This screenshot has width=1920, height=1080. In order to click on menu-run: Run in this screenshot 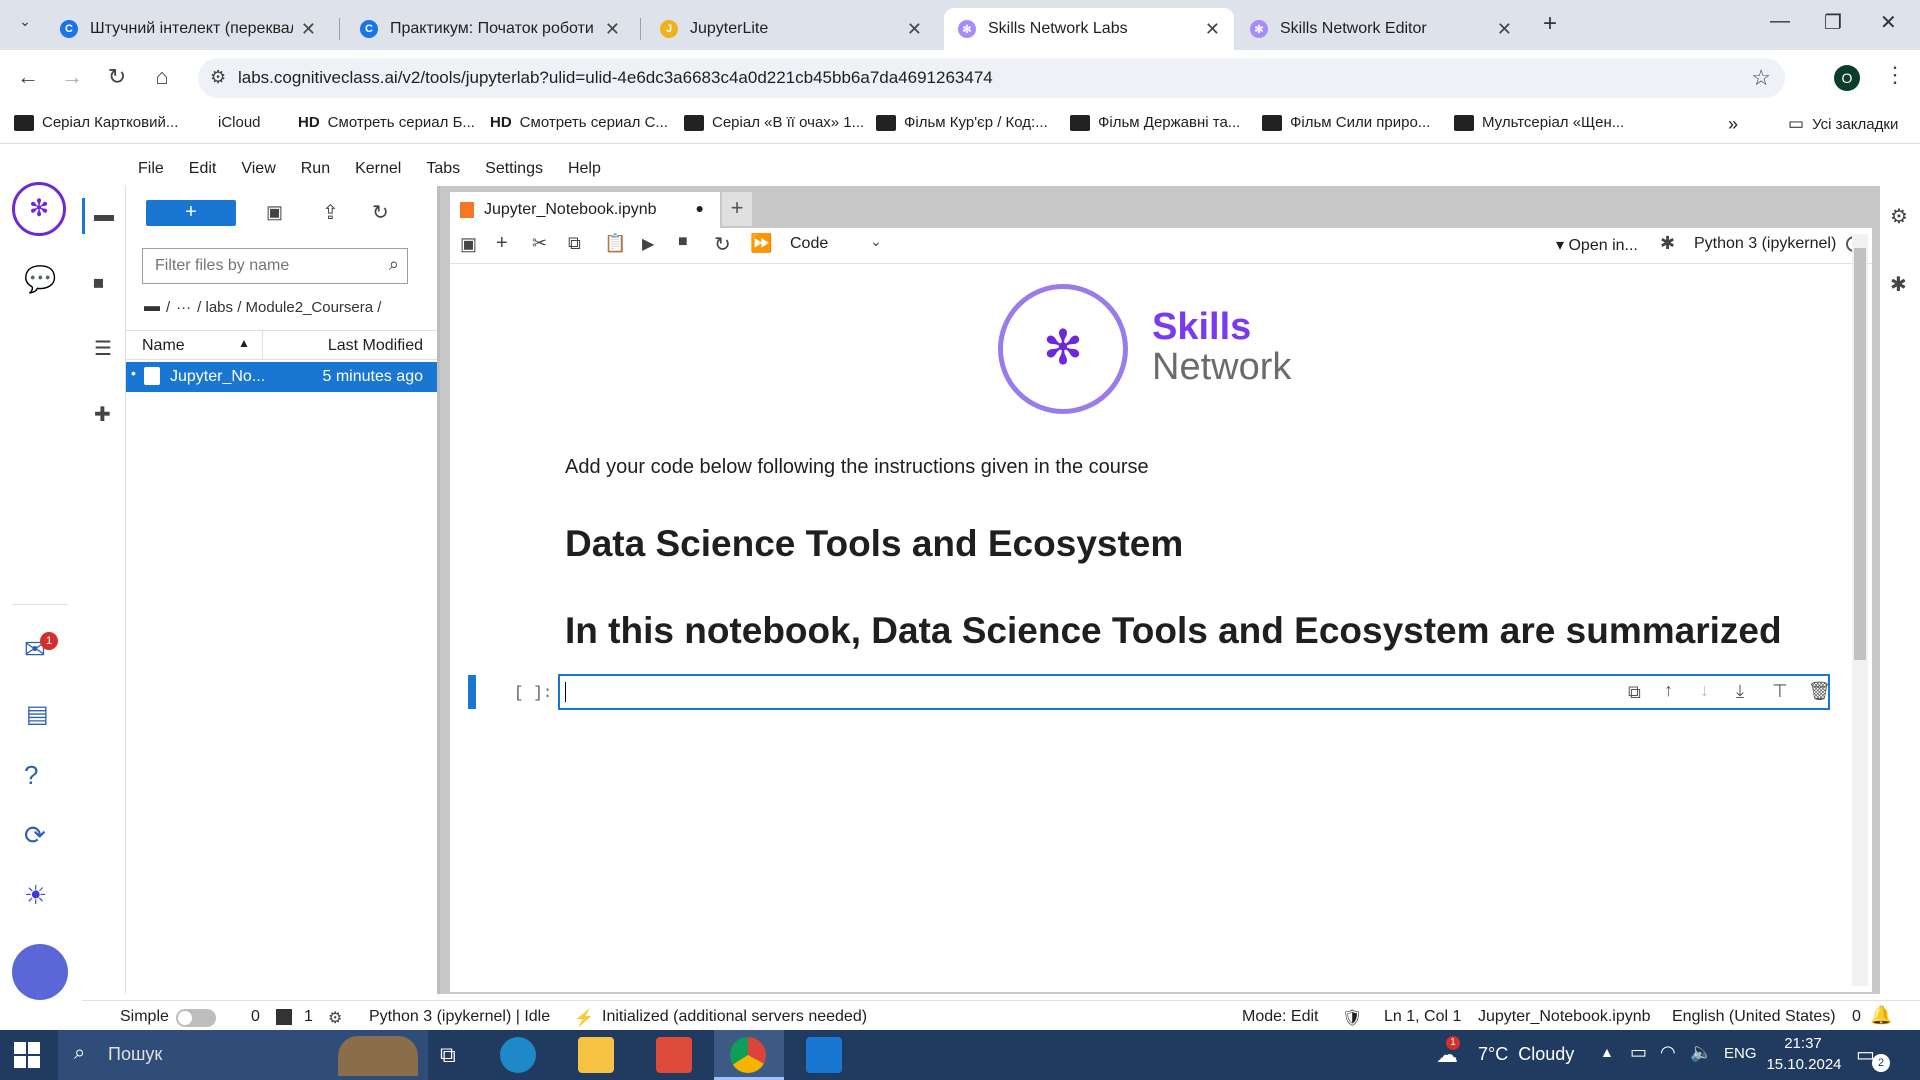, I will do `click(315, 169)`.